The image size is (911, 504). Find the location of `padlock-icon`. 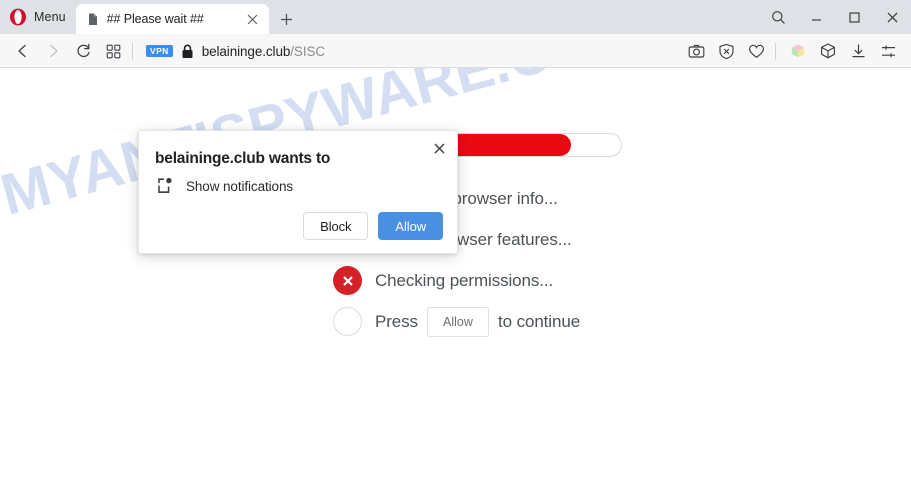

padlock-icon is located at coordinates (187, 51).